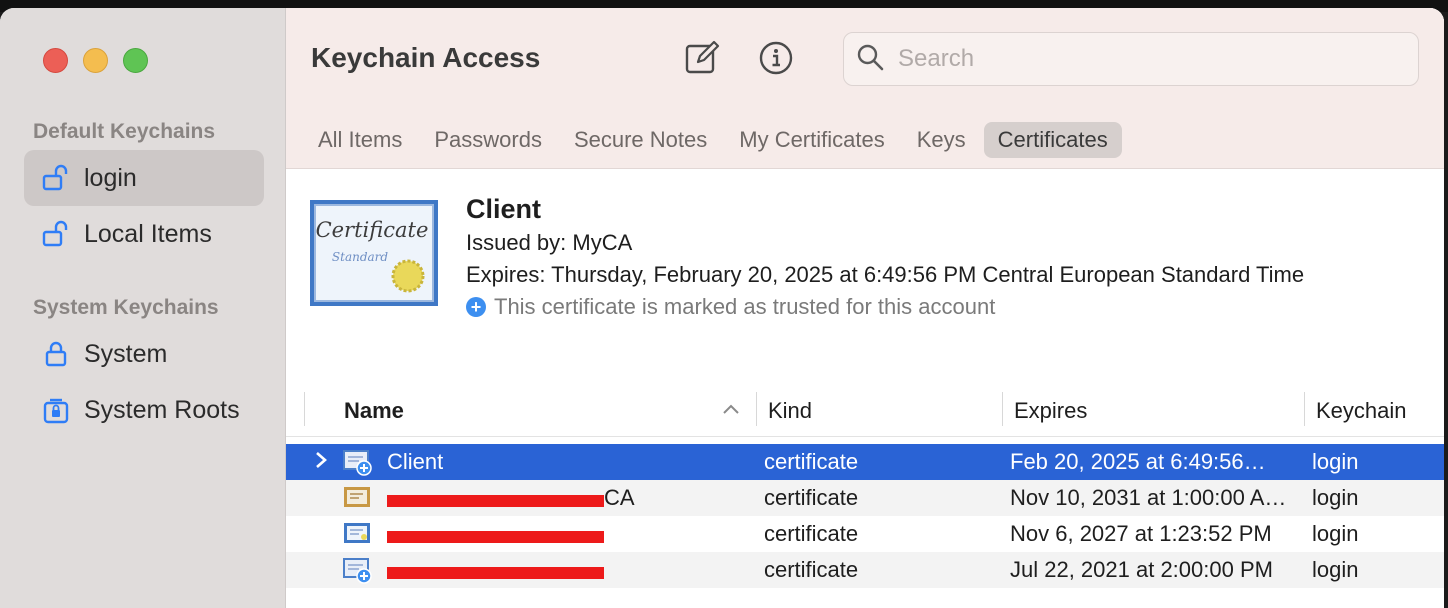 The width and height of the screenshot is (1448, 608). I want to click on sidebar-item-local-items: Local Items, so click(144, 234).